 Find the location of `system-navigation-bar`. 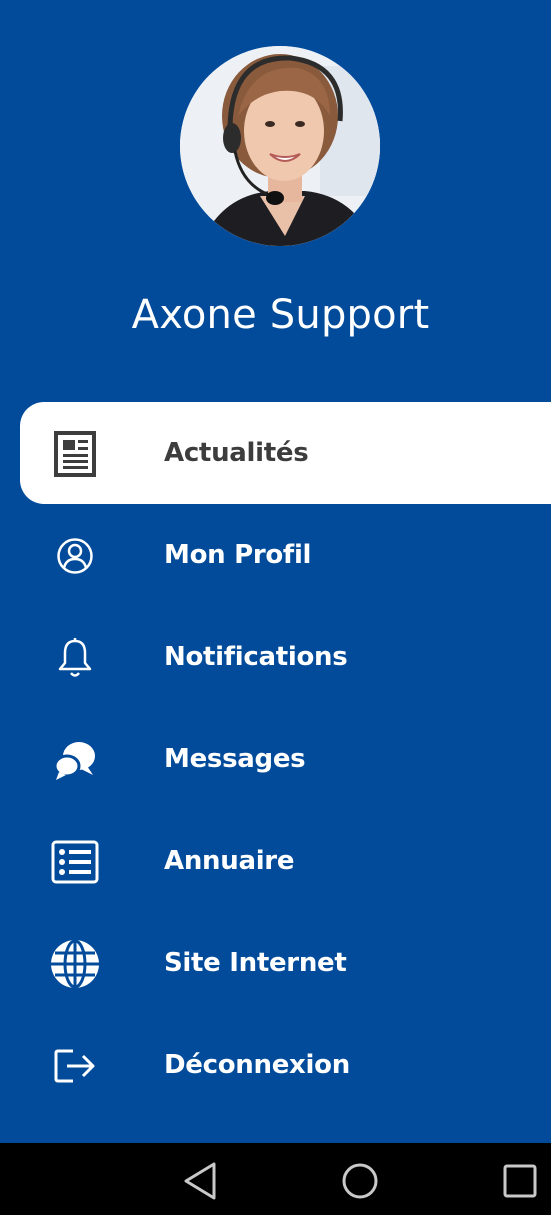

system-navigation-bar is located at coordinates (275, 1179).